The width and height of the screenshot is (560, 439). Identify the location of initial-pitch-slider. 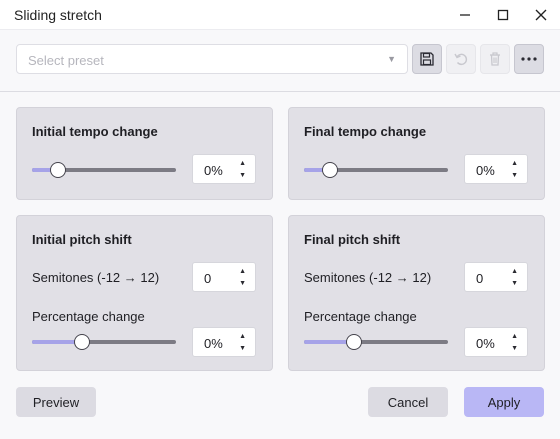
(104, 342).